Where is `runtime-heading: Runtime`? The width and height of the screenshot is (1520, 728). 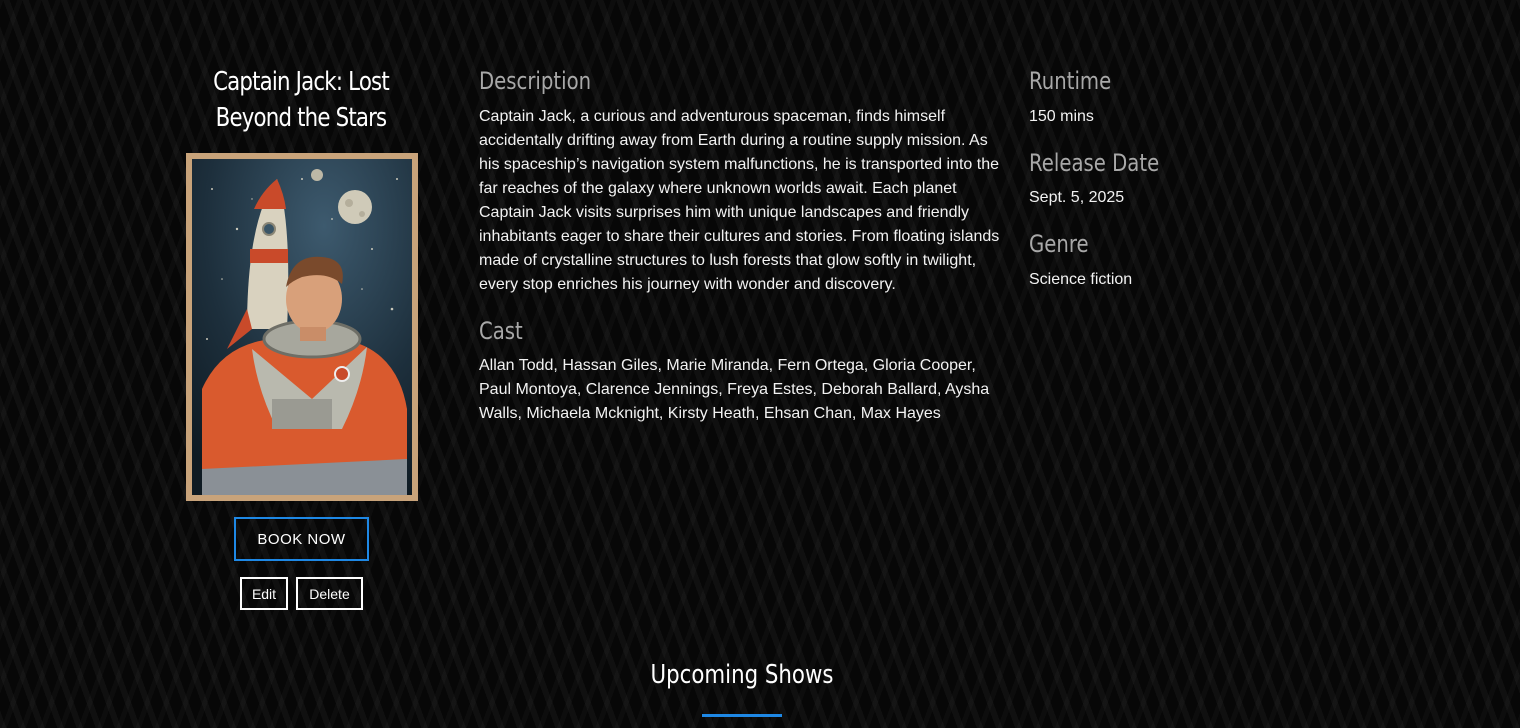 runtime-heading: Runtime is located at coordinates (1070, 81).